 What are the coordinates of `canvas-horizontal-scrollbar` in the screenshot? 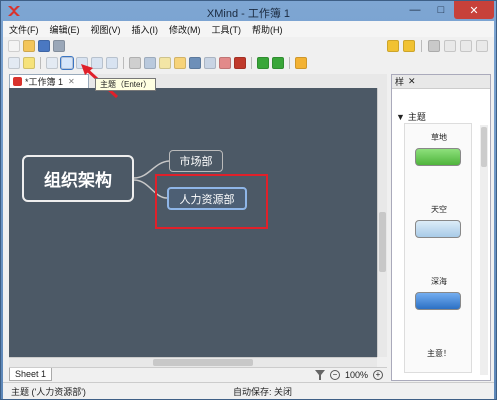 It's located at (193, 362).